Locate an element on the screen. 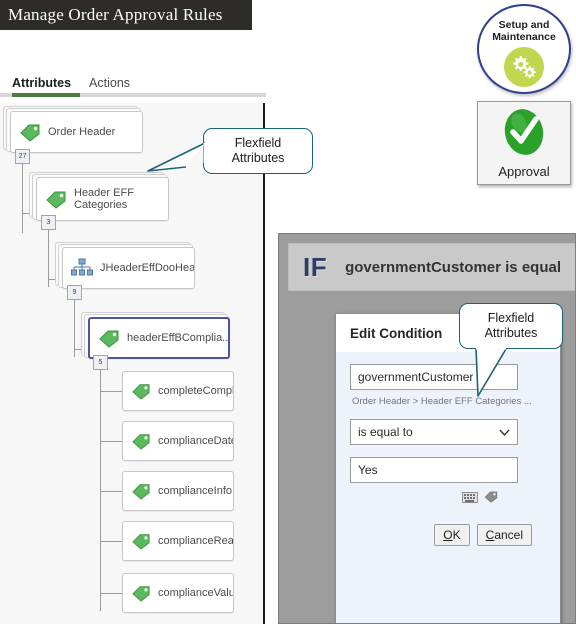  tab-actions: Actions is located at coordinates (109, 83).